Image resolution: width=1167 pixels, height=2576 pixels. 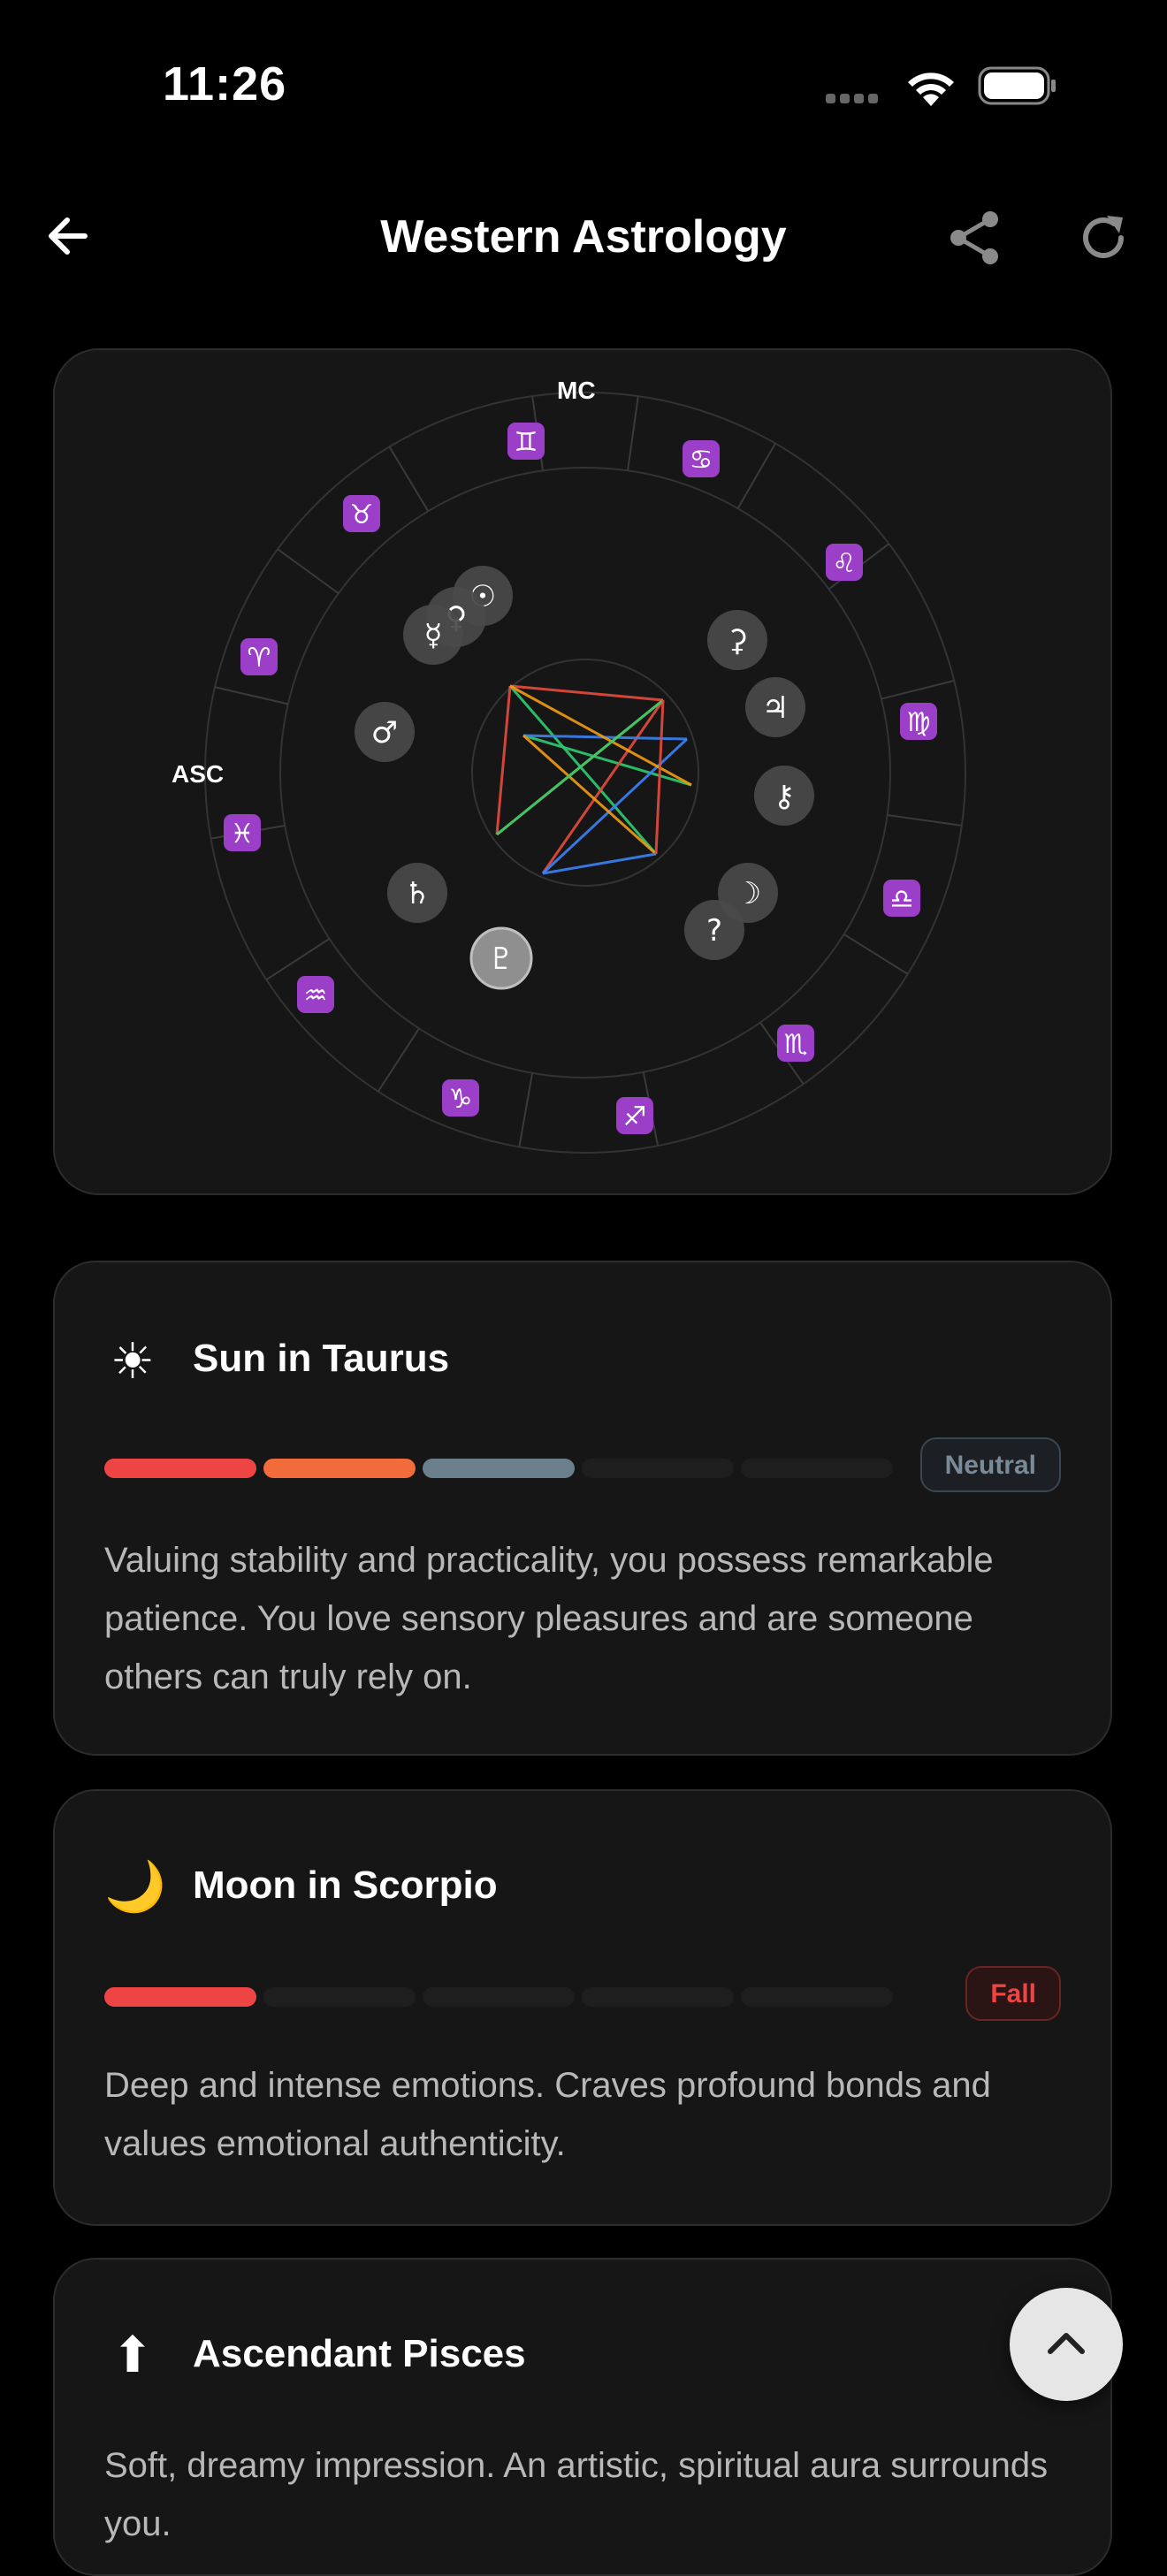 I want to click on capricorn-sign-glyph: ♑, so click(x=461, y=1099).